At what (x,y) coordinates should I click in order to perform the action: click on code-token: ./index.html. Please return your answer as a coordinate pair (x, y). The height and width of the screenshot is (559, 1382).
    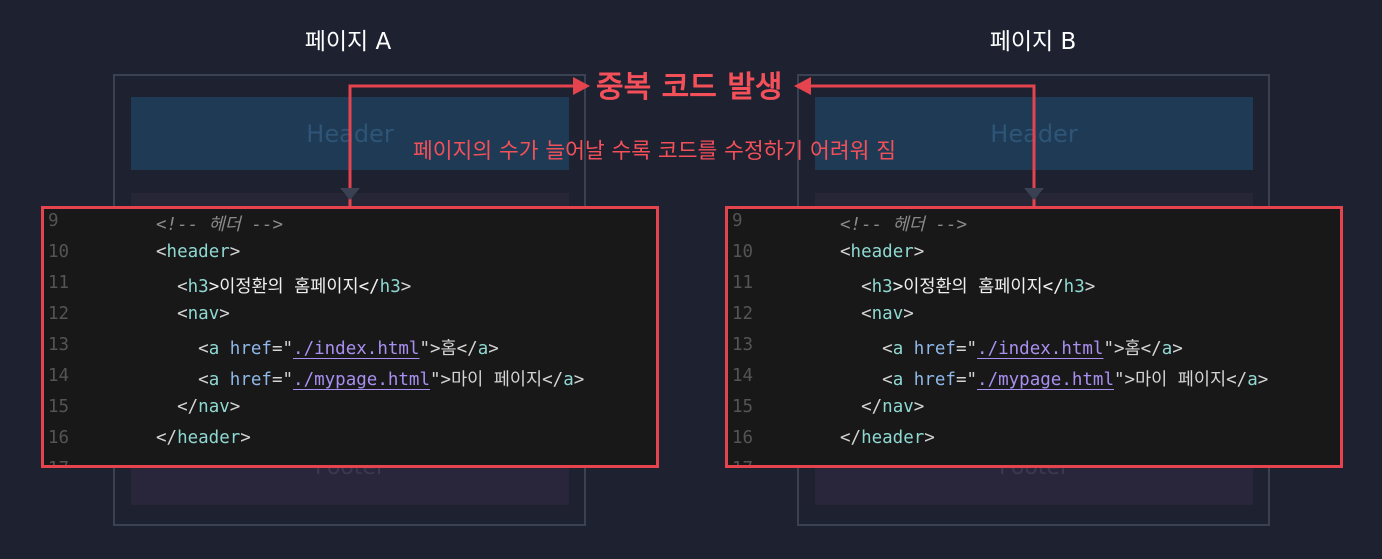
    Looking at the image, I should click on (1040, 349).